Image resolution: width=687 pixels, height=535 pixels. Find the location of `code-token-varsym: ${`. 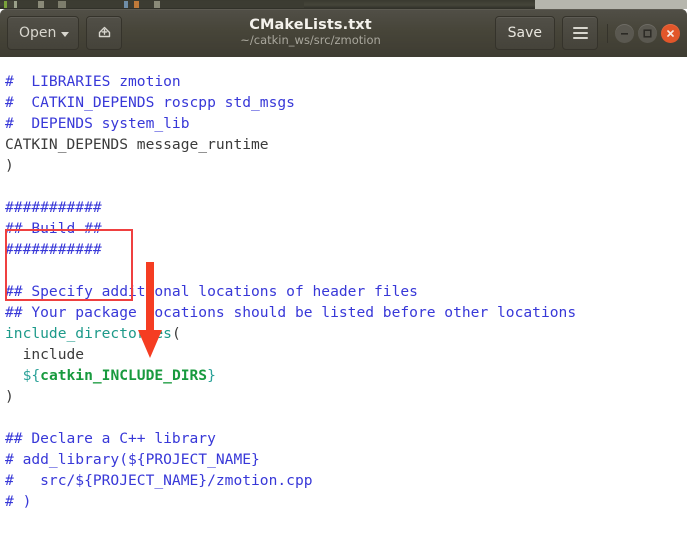

code-token-varsym: ${ is located at coordinates (23, 375).